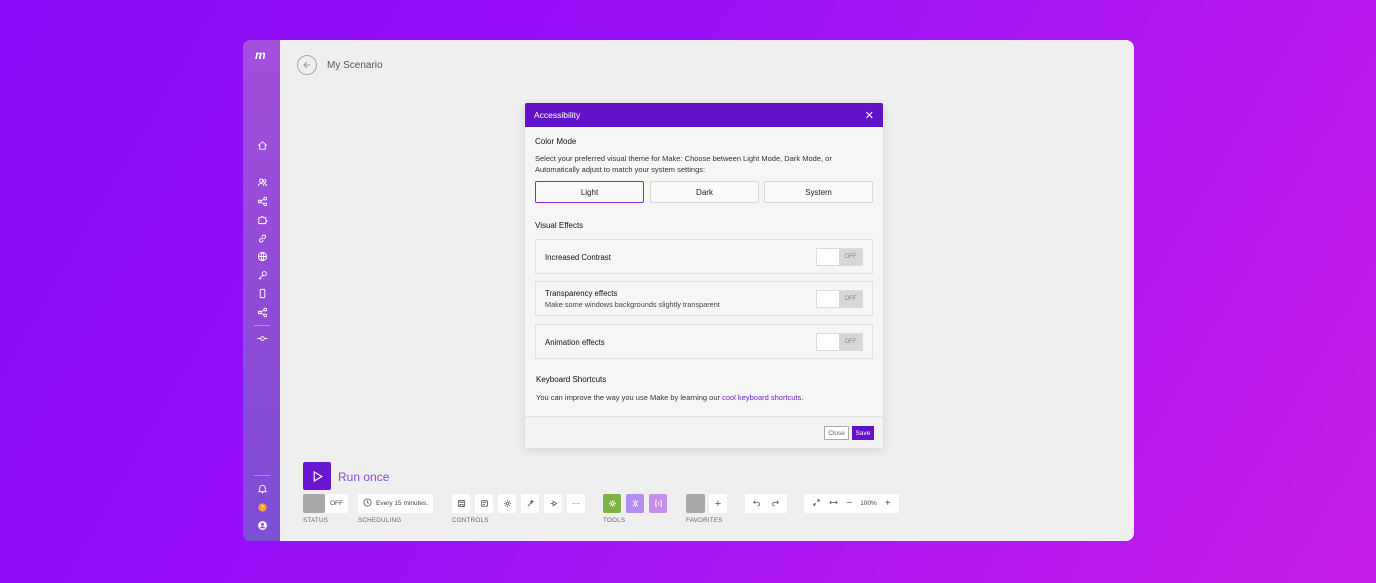  Describe the element at coordinates (578, 257) in the screenshot. I see `effect-label: Increased Contrast` at that location.